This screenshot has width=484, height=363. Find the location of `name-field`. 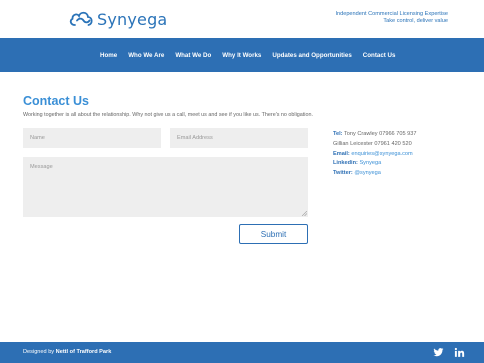

name-field is located at coordinates (92, 138).